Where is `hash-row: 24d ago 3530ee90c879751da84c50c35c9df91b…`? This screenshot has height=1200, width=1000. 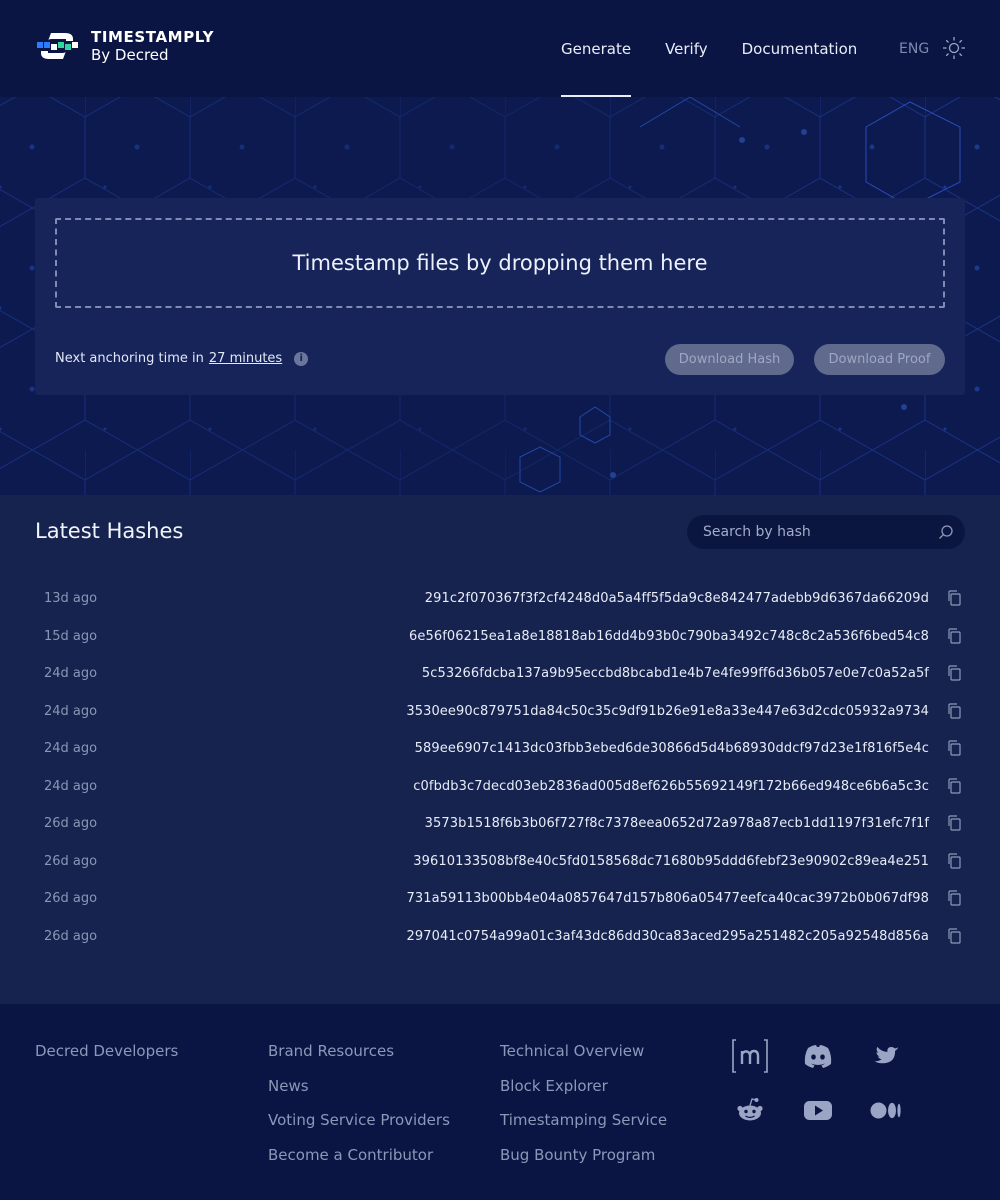
hash-row: 24d ago 3530ee90c879751da84c50c35c9df91b… is located at coordinates (500, 713).